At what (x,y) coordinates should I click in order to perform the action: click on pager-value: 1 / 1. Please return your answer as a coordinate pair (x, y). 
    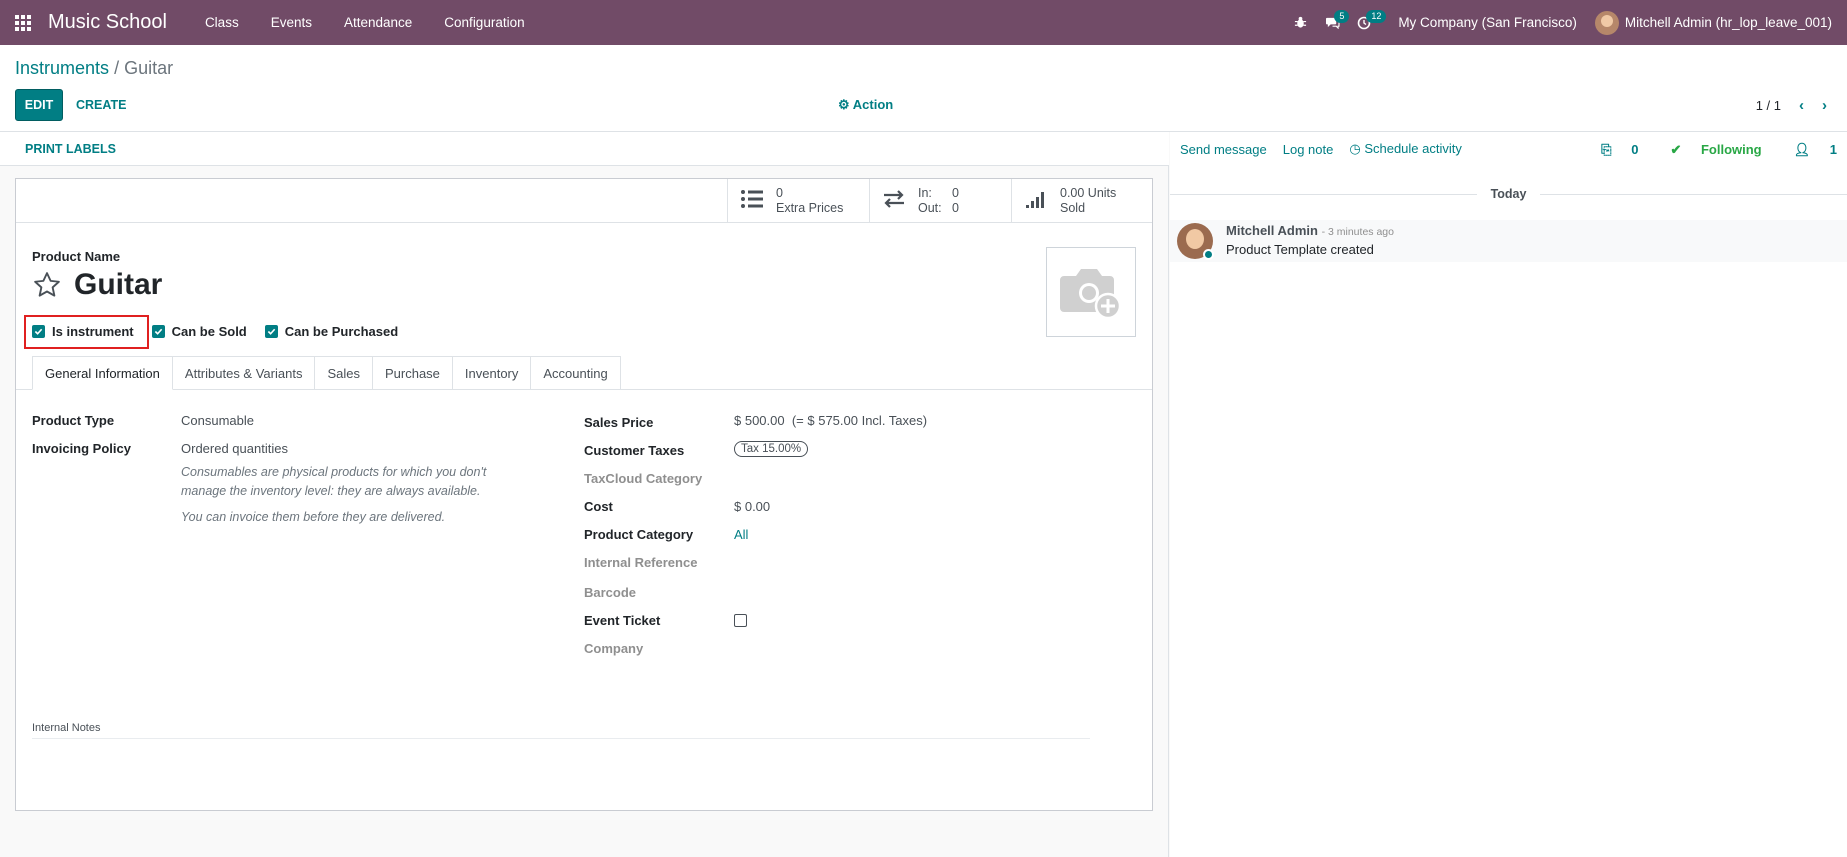
    Looking at the image, I should click on (1768, 105).